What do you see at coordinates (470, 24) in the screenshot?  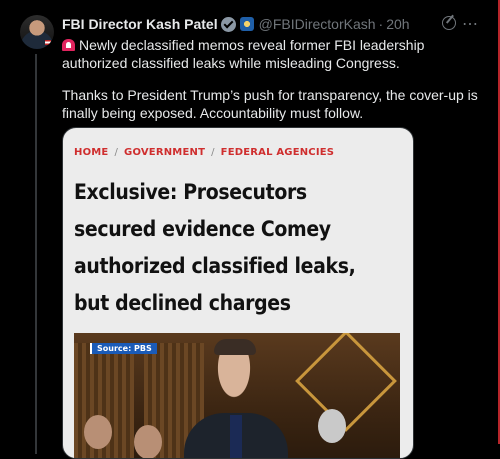 I see `more-options-icon: ⋯` at bounding box center [470, 24].